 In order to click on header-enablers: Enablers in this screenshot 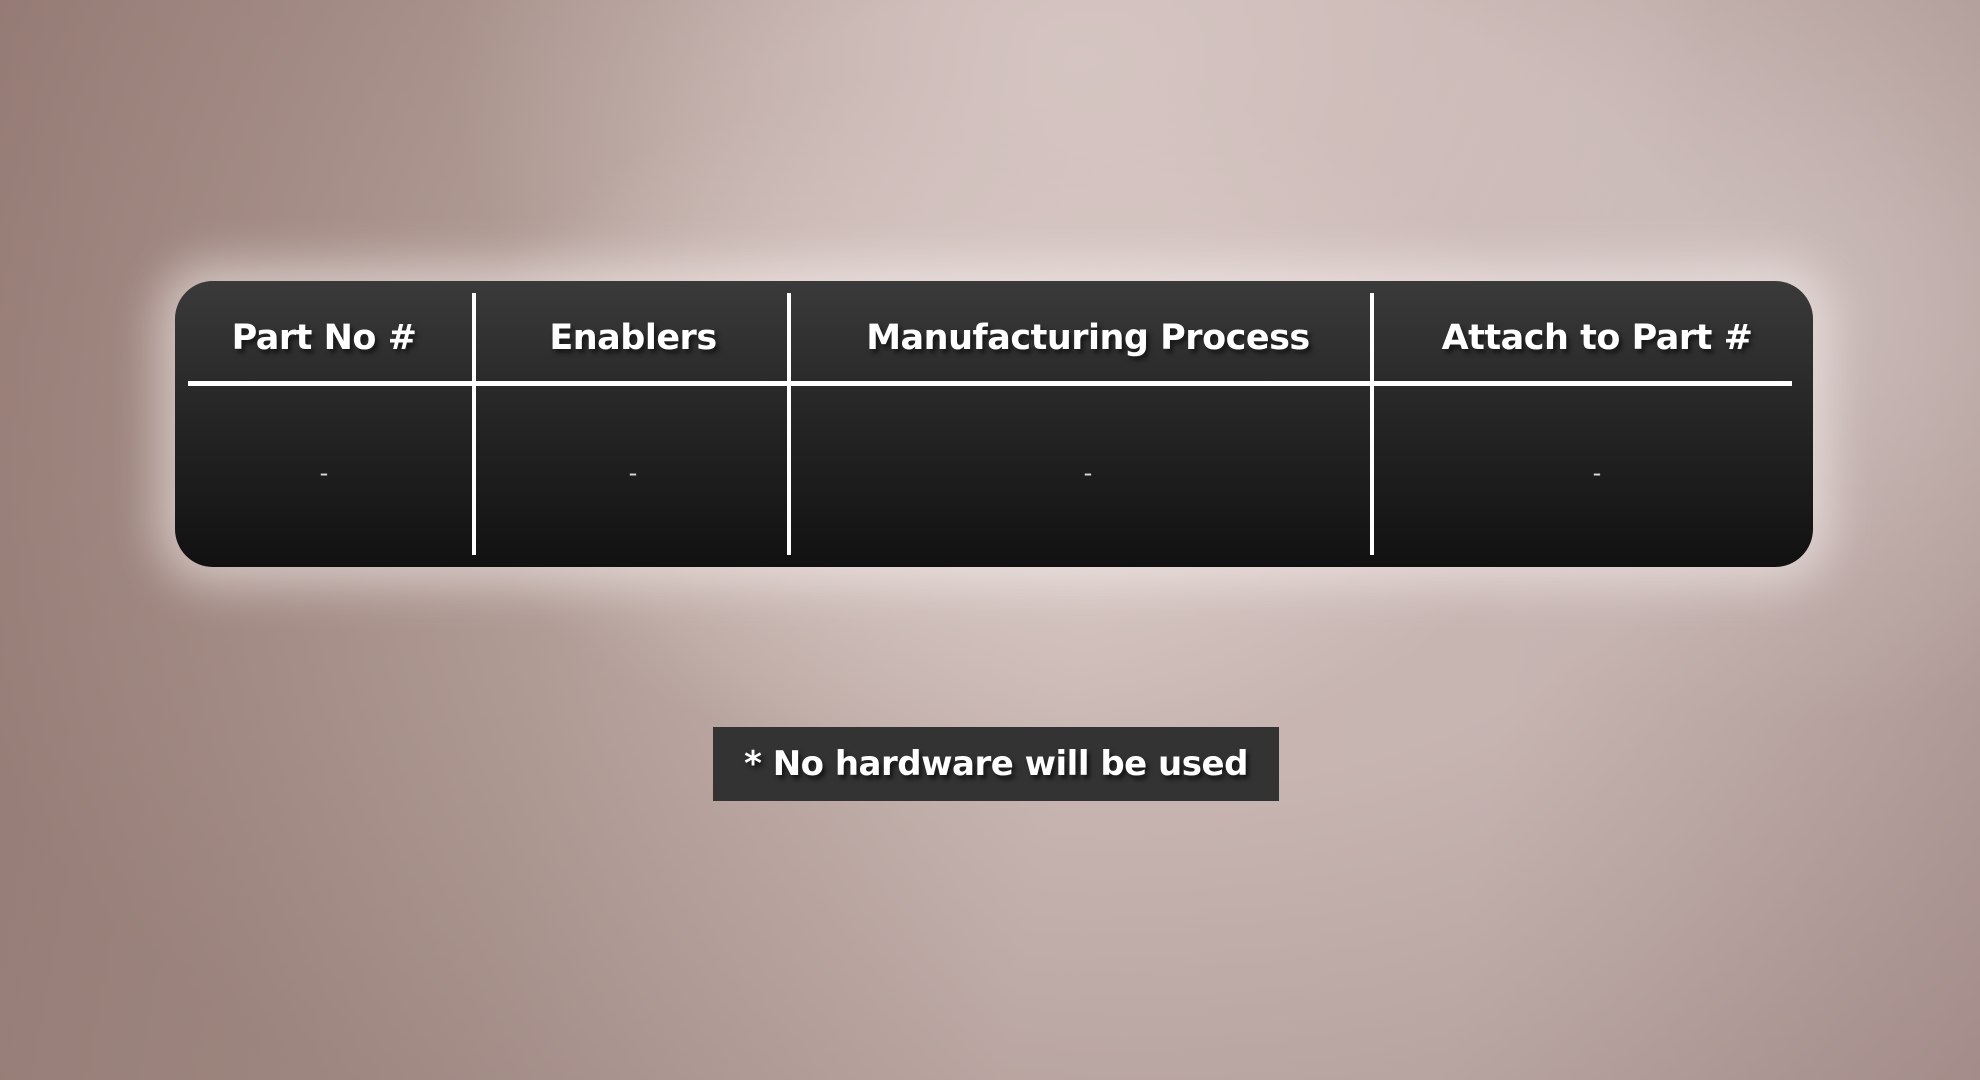, I will do `click(633, 338)`.